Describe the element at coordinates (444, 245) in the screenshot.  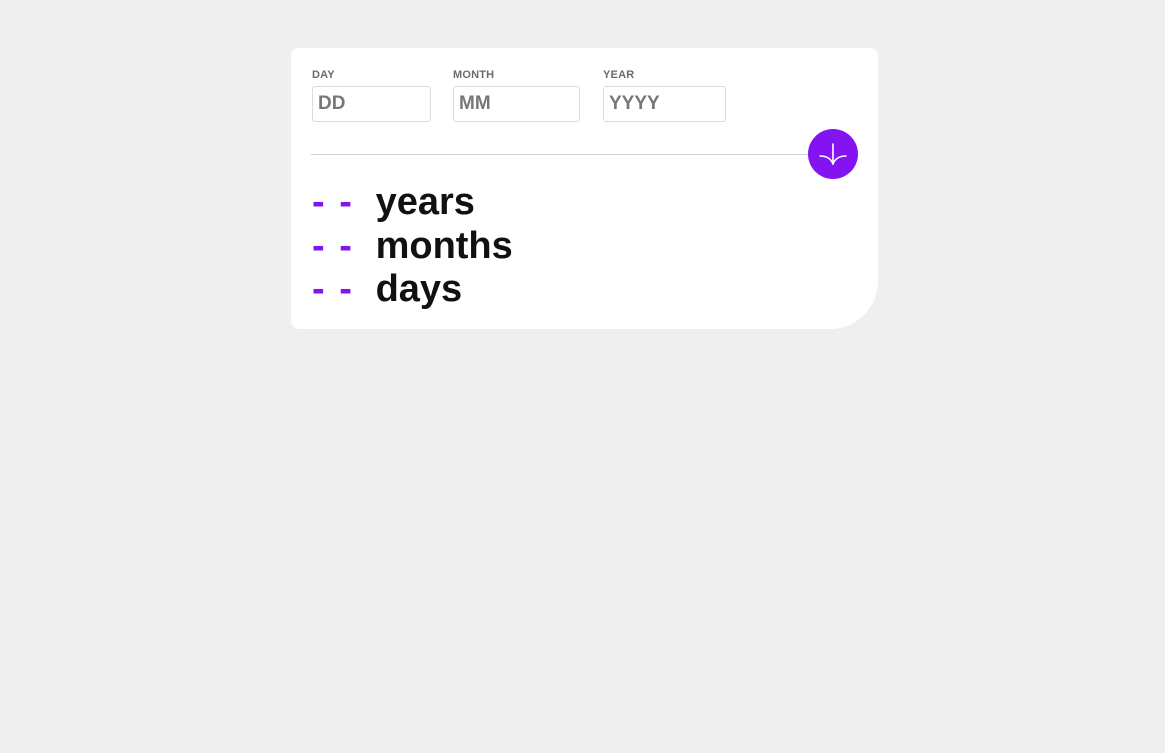
I see `months-unit: months` at that location.